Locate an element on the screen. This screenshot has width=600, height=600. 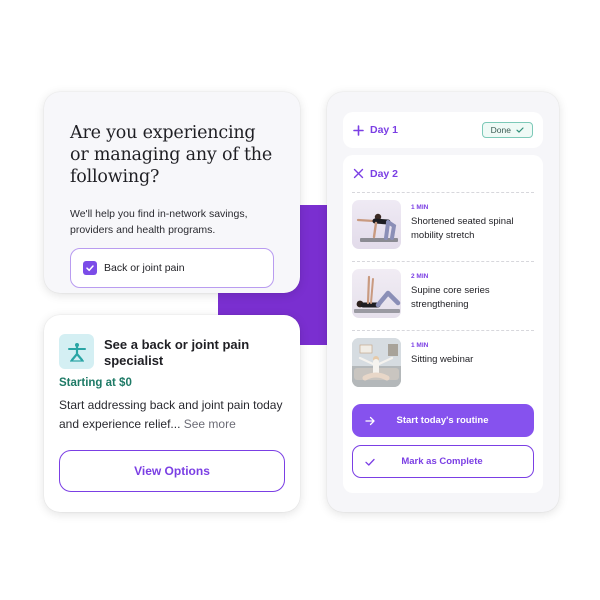
done-badge: Done is located at coordinates (507, 130).